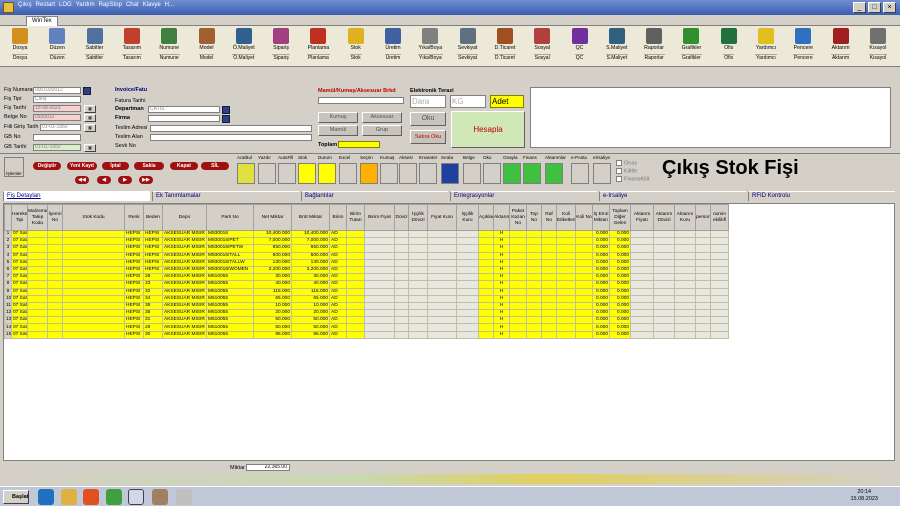  Describe the element at coordinates (230, 217) in the screenshot. I see `column-header: Parti No` at that location.